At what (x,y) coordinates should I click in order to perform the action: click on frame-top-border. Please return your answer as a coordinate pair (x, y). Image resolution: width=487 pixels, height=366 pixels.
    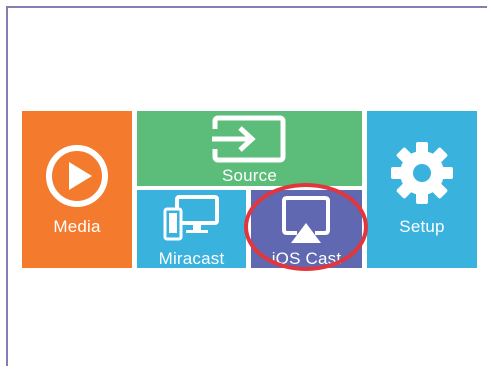
    Looking at the image, I should click on (246, 7).